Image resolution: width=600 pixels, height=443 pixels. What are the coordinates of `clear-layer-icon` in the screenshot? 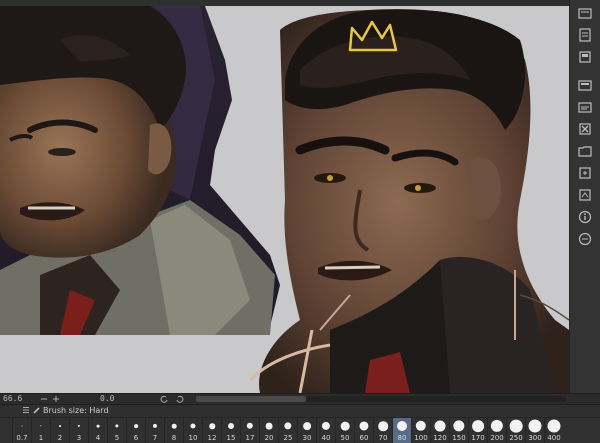 It's located at (585, 129).